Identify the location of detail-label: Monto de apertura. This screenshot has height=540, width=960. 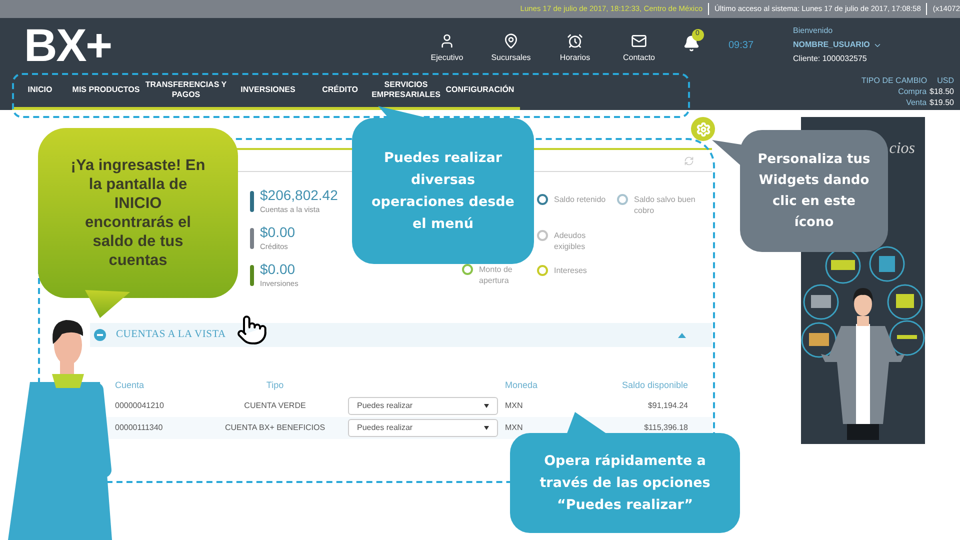
(496, 275).